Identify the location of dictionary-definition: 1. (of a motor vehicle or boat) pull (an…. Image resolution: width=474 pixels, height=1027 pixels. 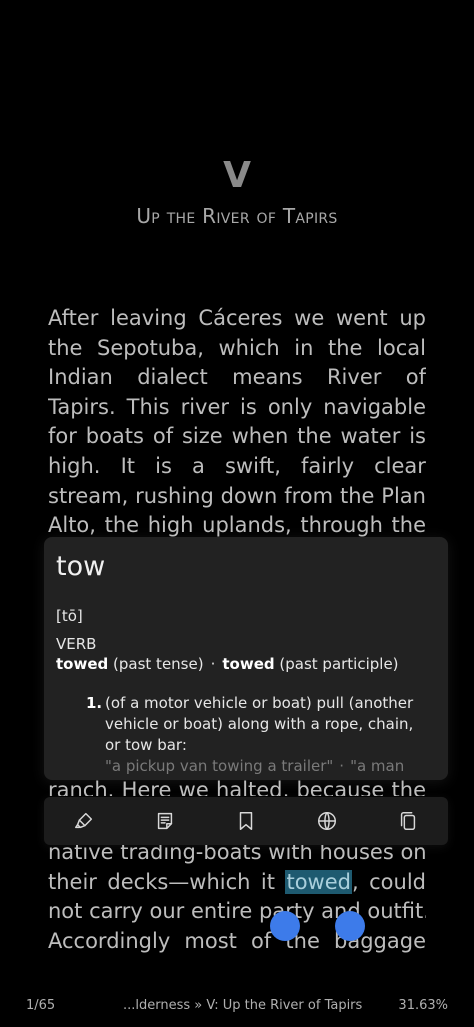
(254, 724).